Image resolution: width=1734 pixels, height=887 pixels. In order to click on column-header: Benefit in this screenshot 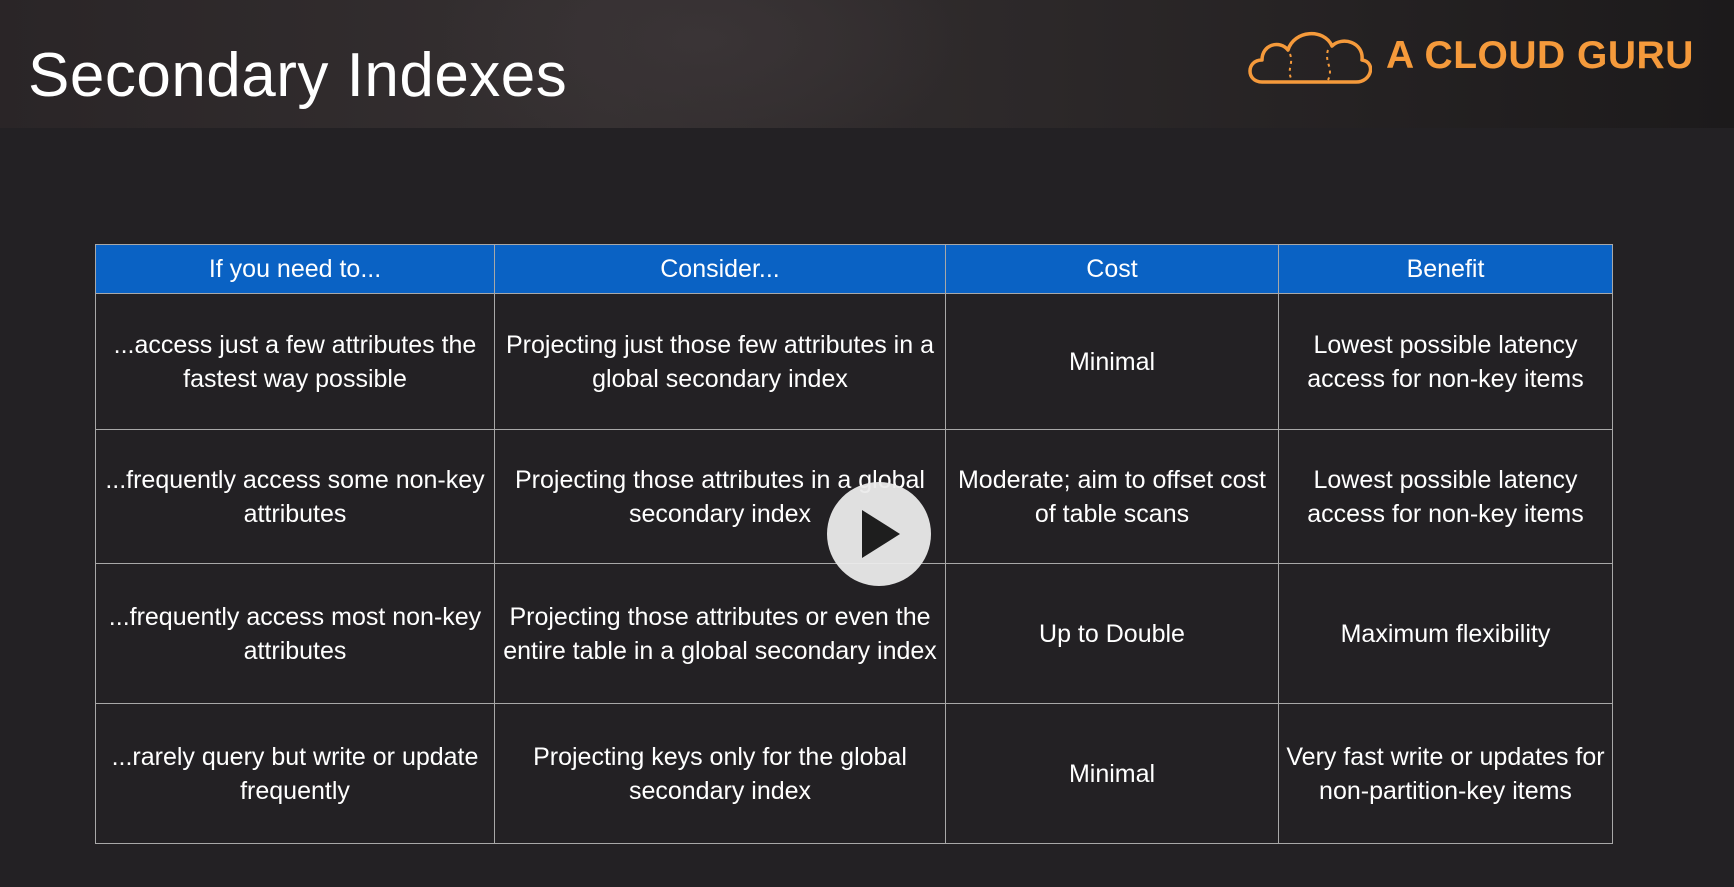, I will do `click(1445, 269)`.